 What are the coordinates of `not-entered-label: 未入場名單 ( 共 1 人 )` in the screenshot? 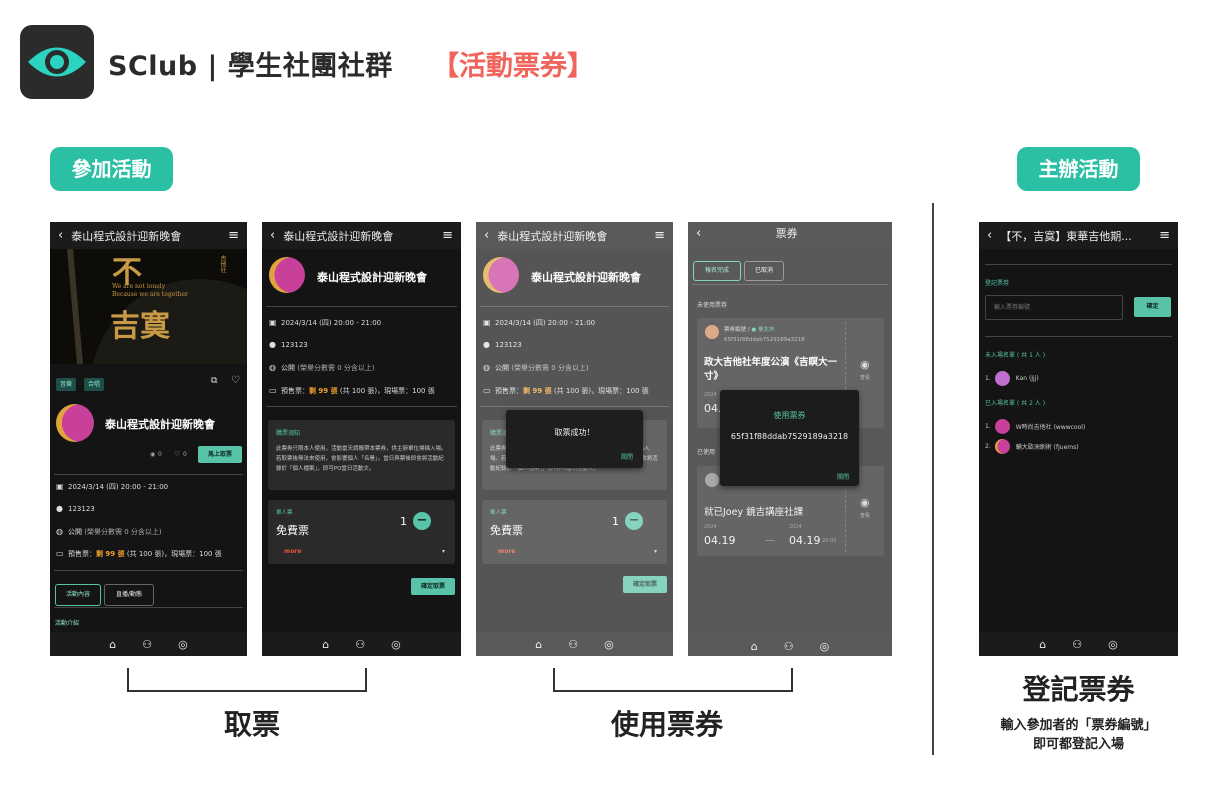 It's located at (1015, 355).